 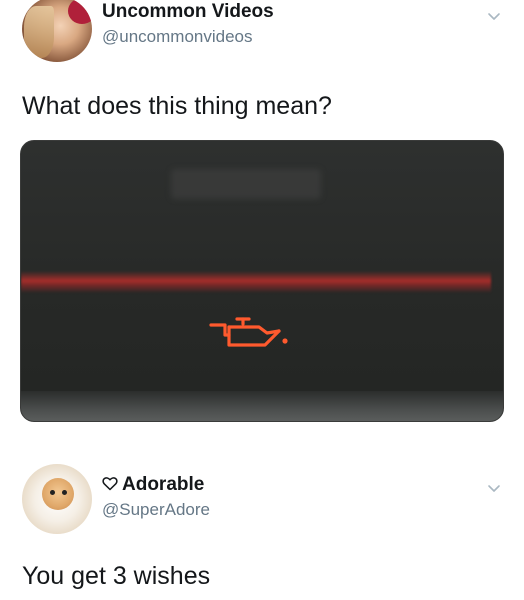 I want to click on author-name: Uncommon Videos, so click(x=188, y=12).